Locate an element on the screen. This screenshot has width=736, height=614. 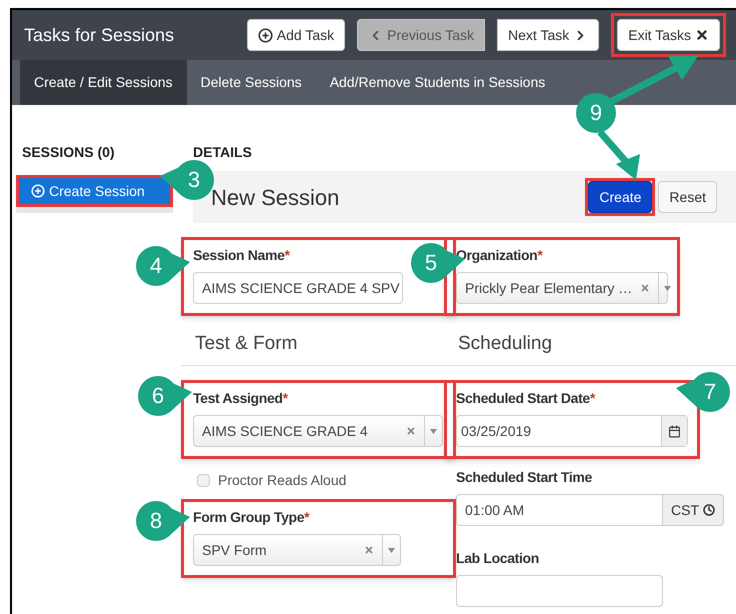
section-heading: SESSIONS (0) is located at coordinates (68, 152).